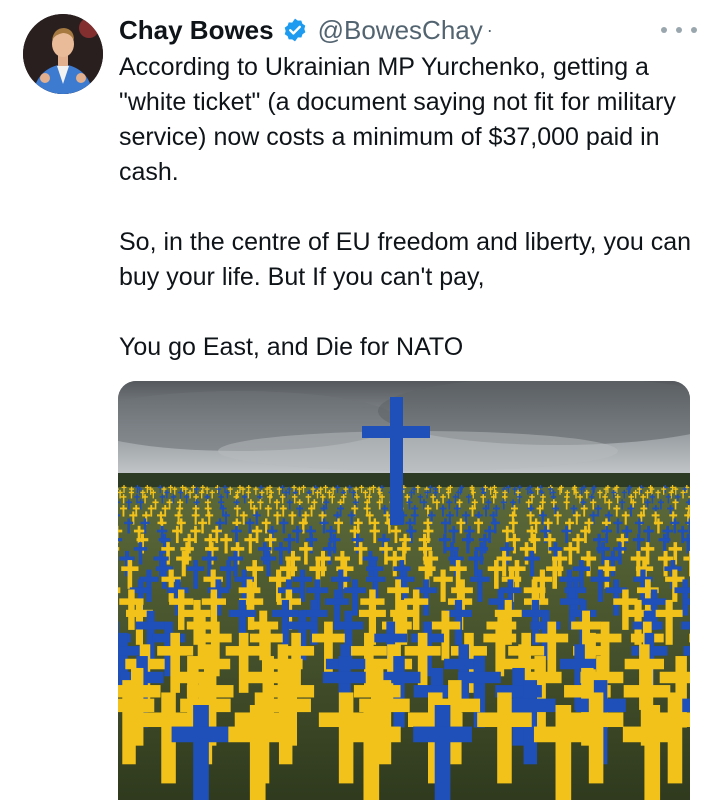 The width and height of the screenshot is (713, 800). I want to click on verified-badge-icon, so click(295, 30).